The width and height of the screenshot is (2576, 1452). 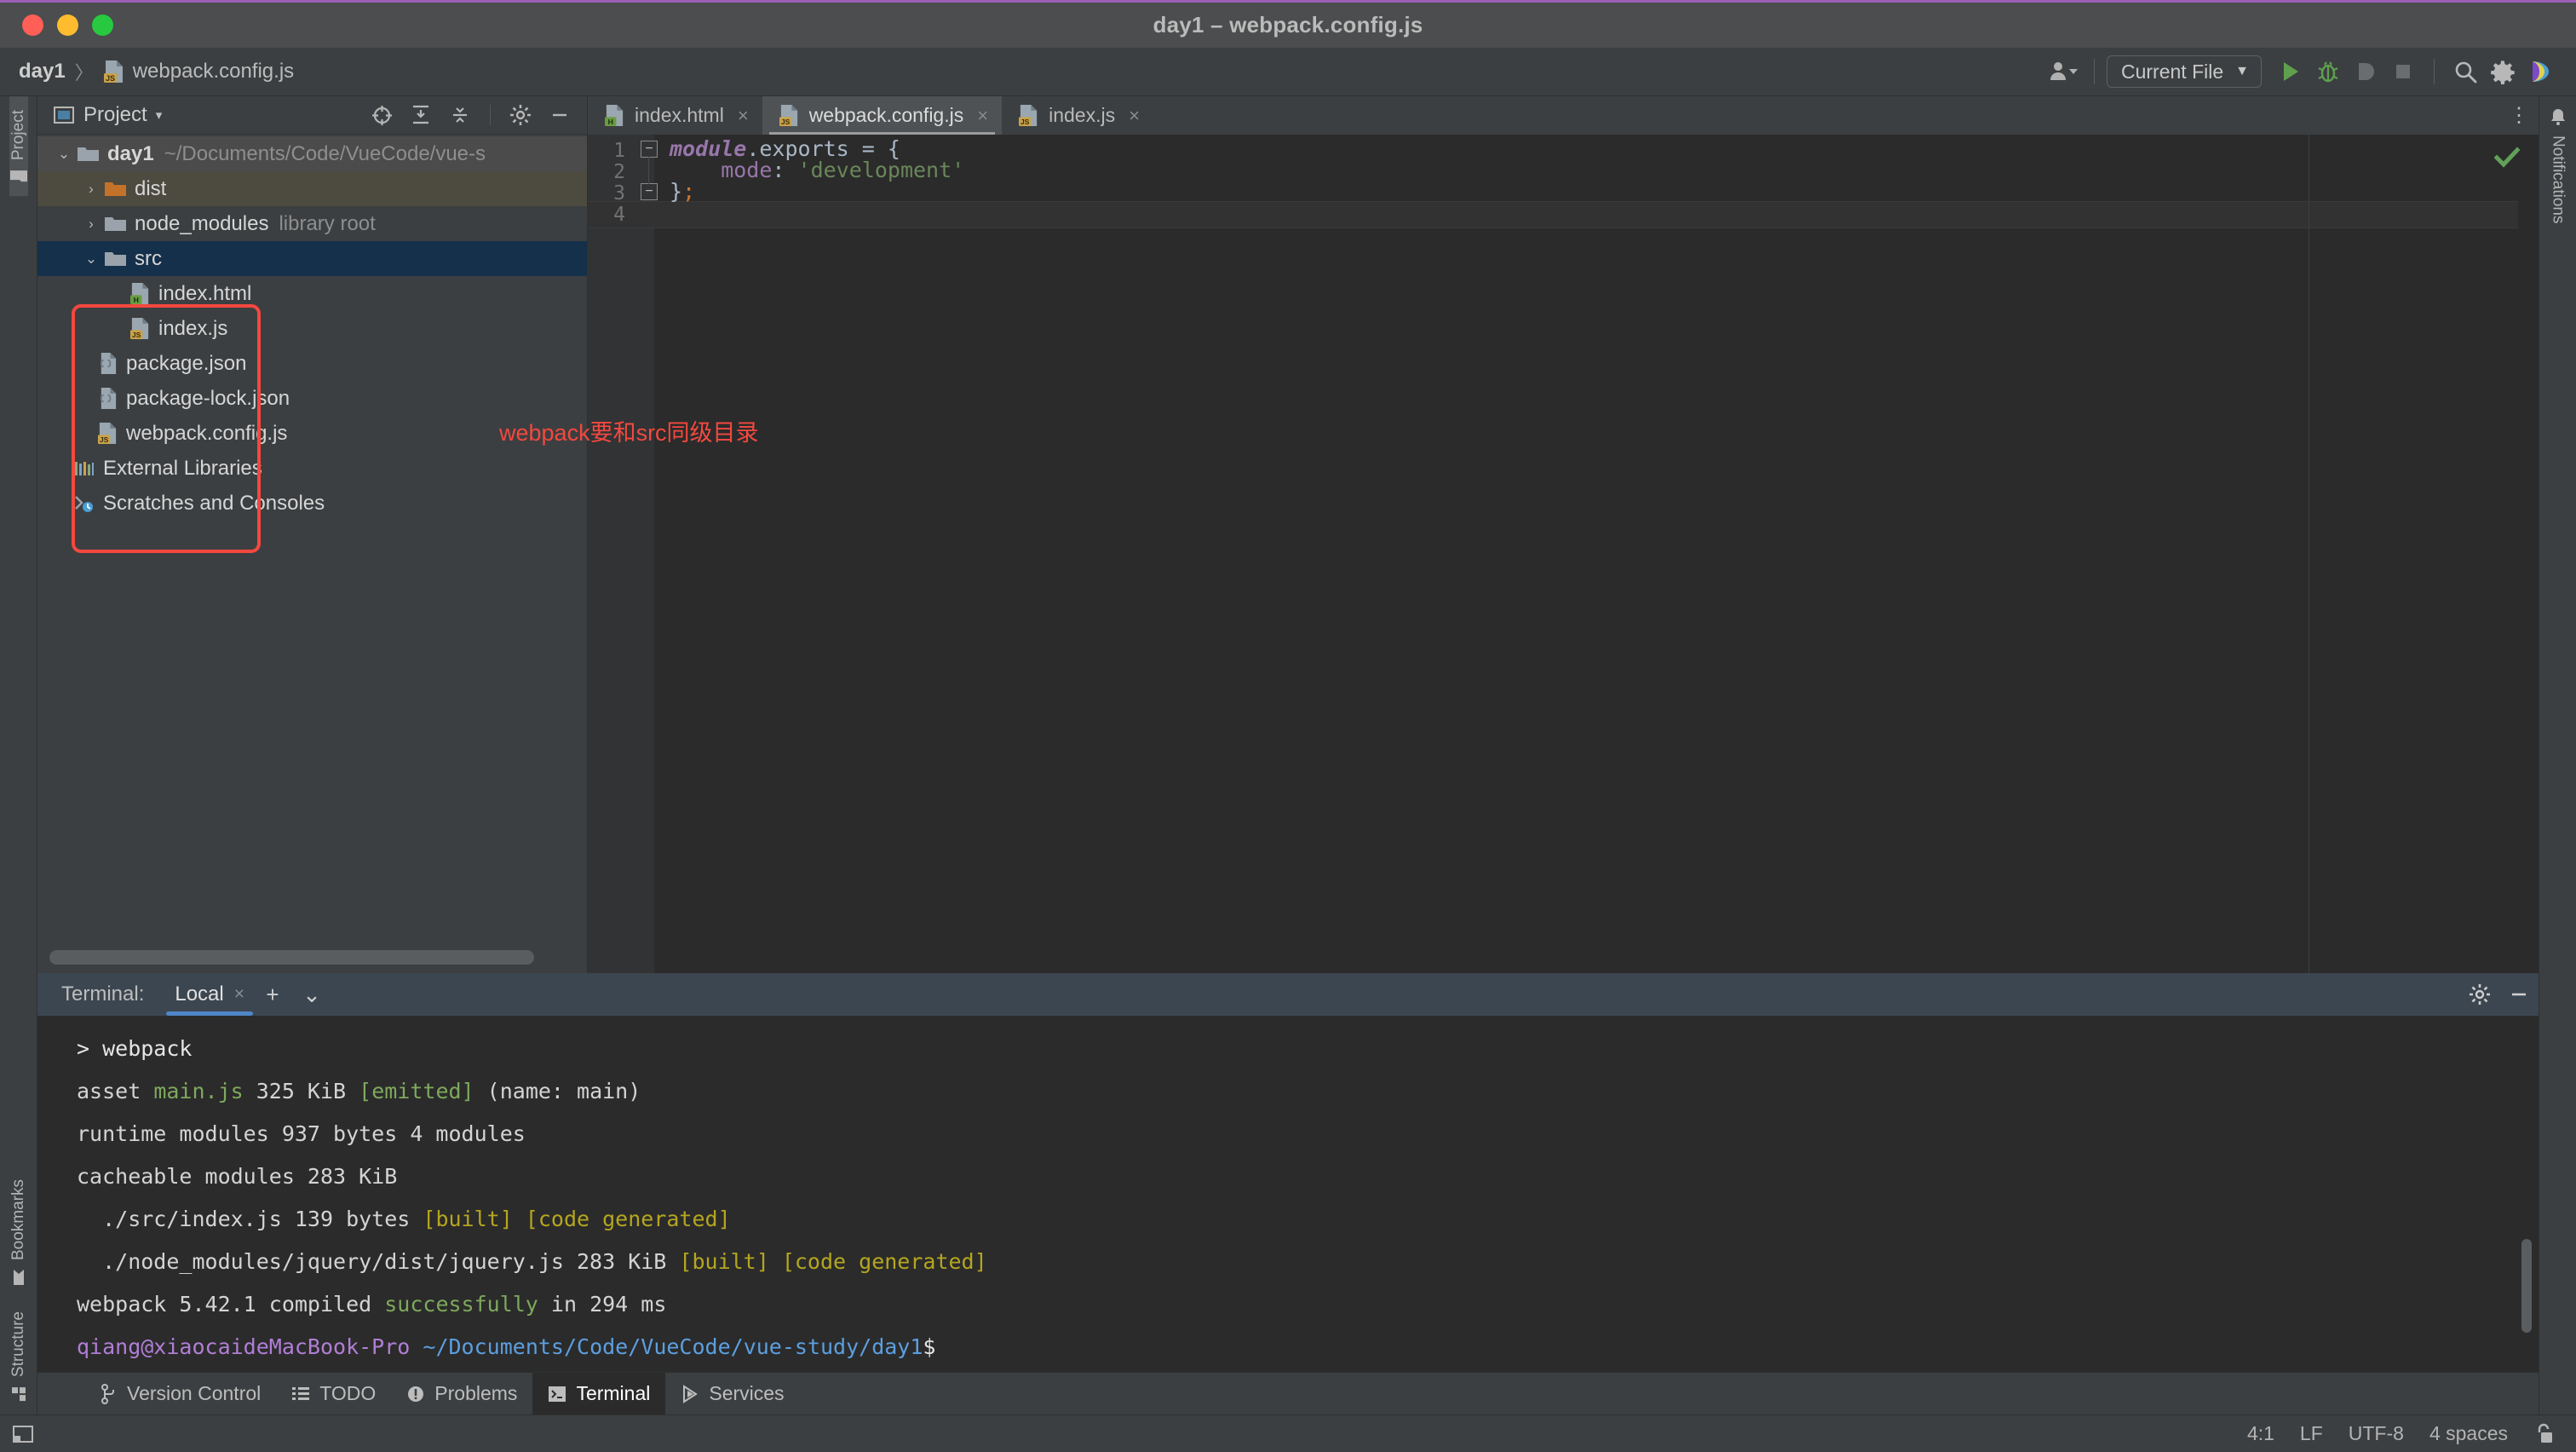 What do you see at coordinates (732, 1394) in the screenshot?
I see `tool-window-services: Services` at bounding box center [732, 1394].